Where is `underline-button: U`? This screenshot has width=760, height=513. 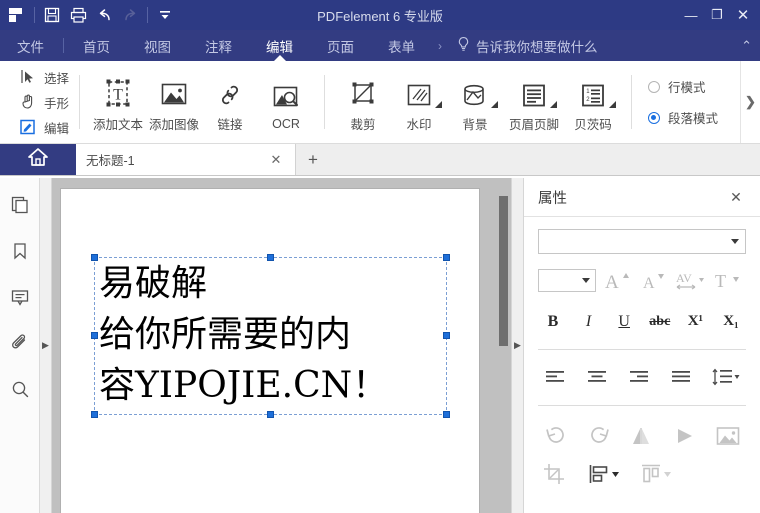
underline-button: U is located at coordinates (624, 321).